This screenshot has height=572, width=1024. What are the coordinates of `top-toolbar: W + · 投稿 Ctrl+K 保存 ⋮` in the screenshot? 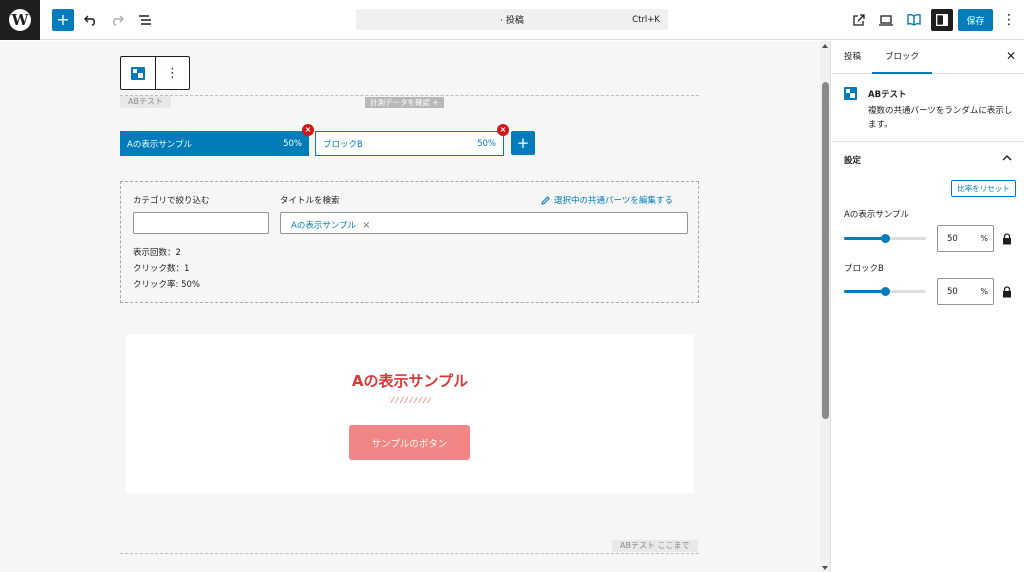 It's located at (512, 20).